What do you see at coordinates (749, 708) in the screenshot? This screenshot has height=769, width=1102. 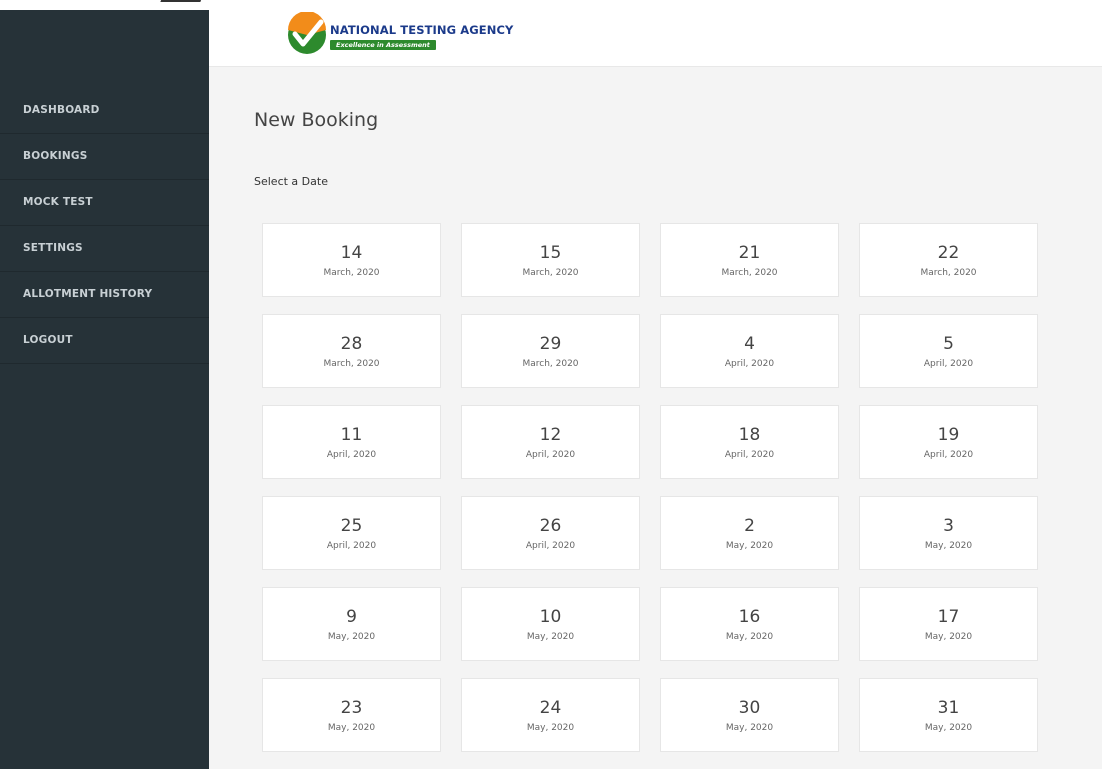 I see `date-day: 30` at bounding box center [749, 708].